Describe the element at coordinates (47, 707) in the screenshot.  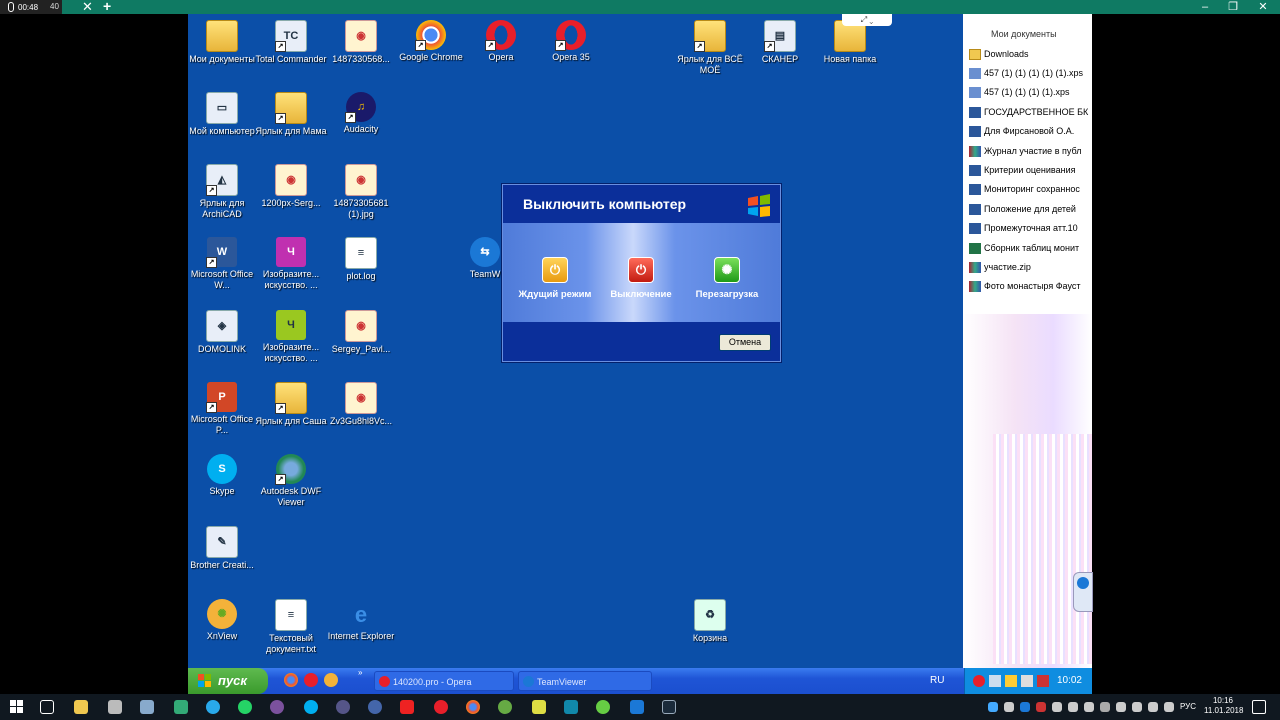
I see `task-view-icon` at that location.